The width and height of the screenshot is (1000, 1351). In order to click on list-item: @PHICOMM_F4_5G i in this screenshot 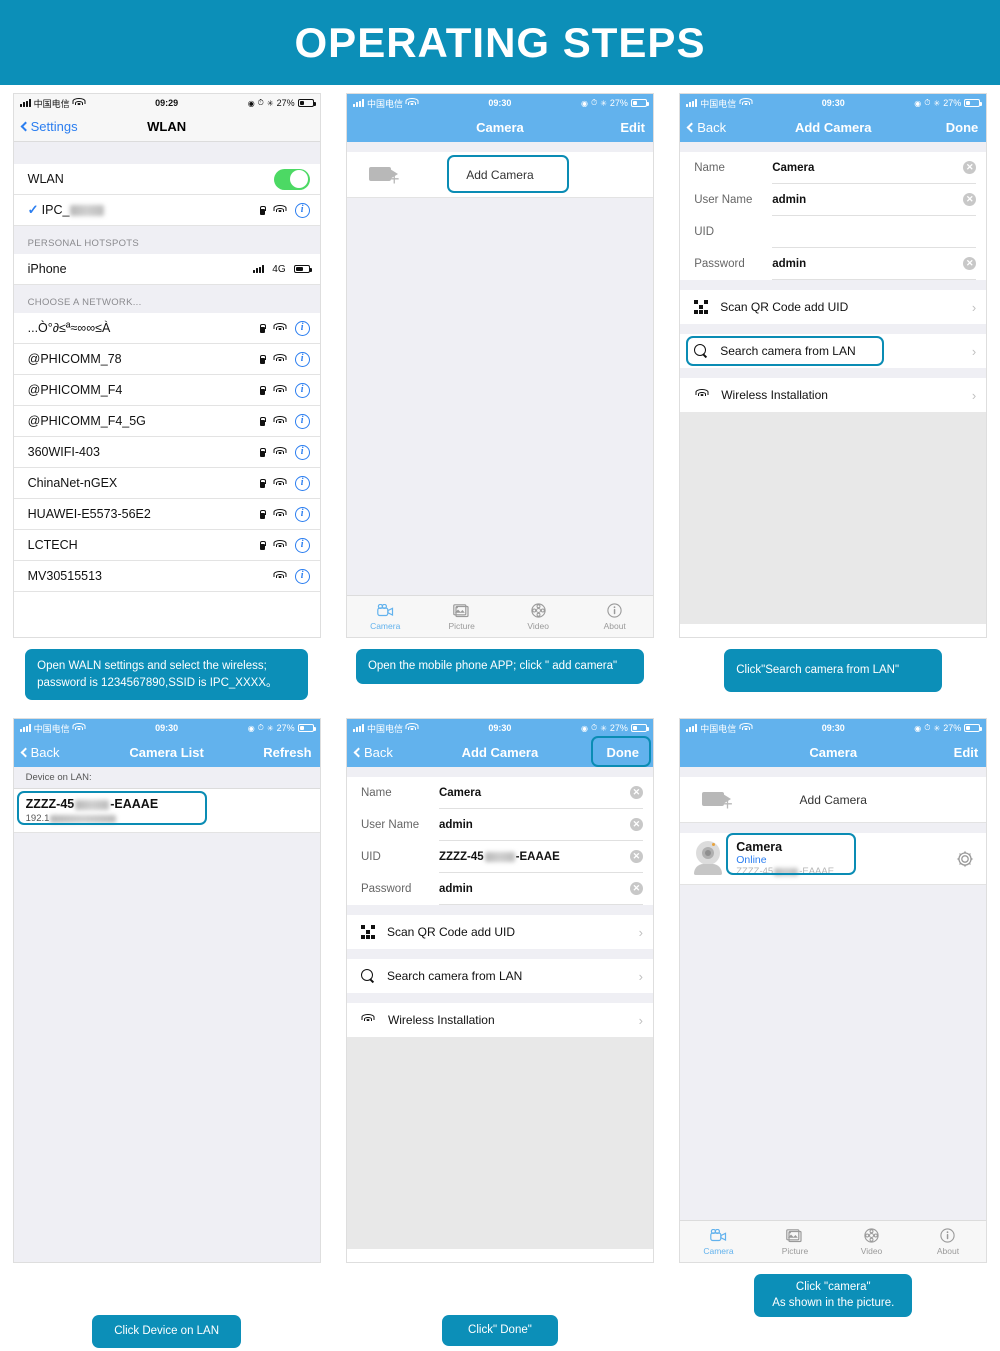, I will do `click(166, 421)`.